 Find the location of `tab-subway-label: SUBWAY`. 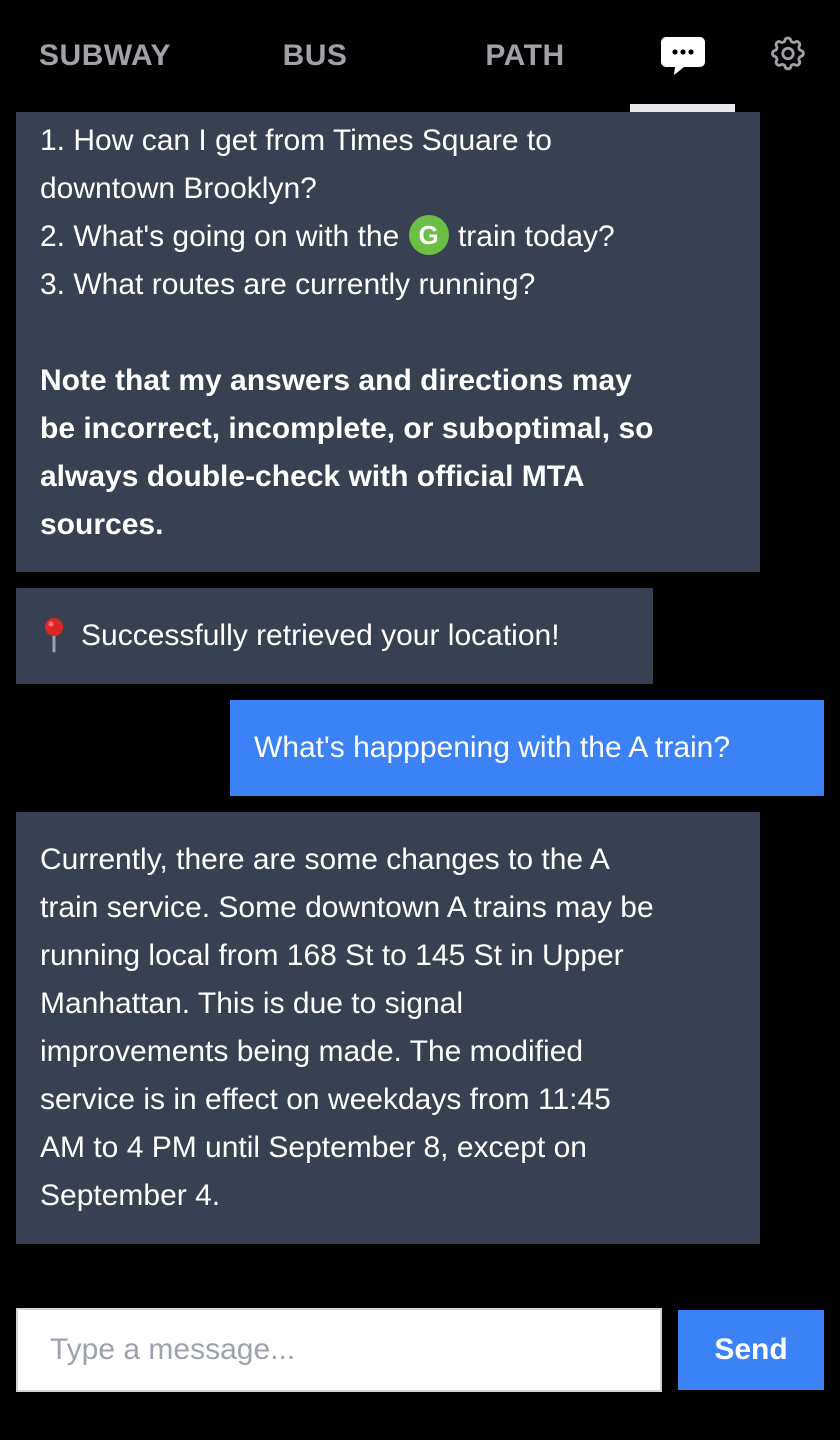

tab-subway-label: SUBWAY is located at coordinates (105, 55).